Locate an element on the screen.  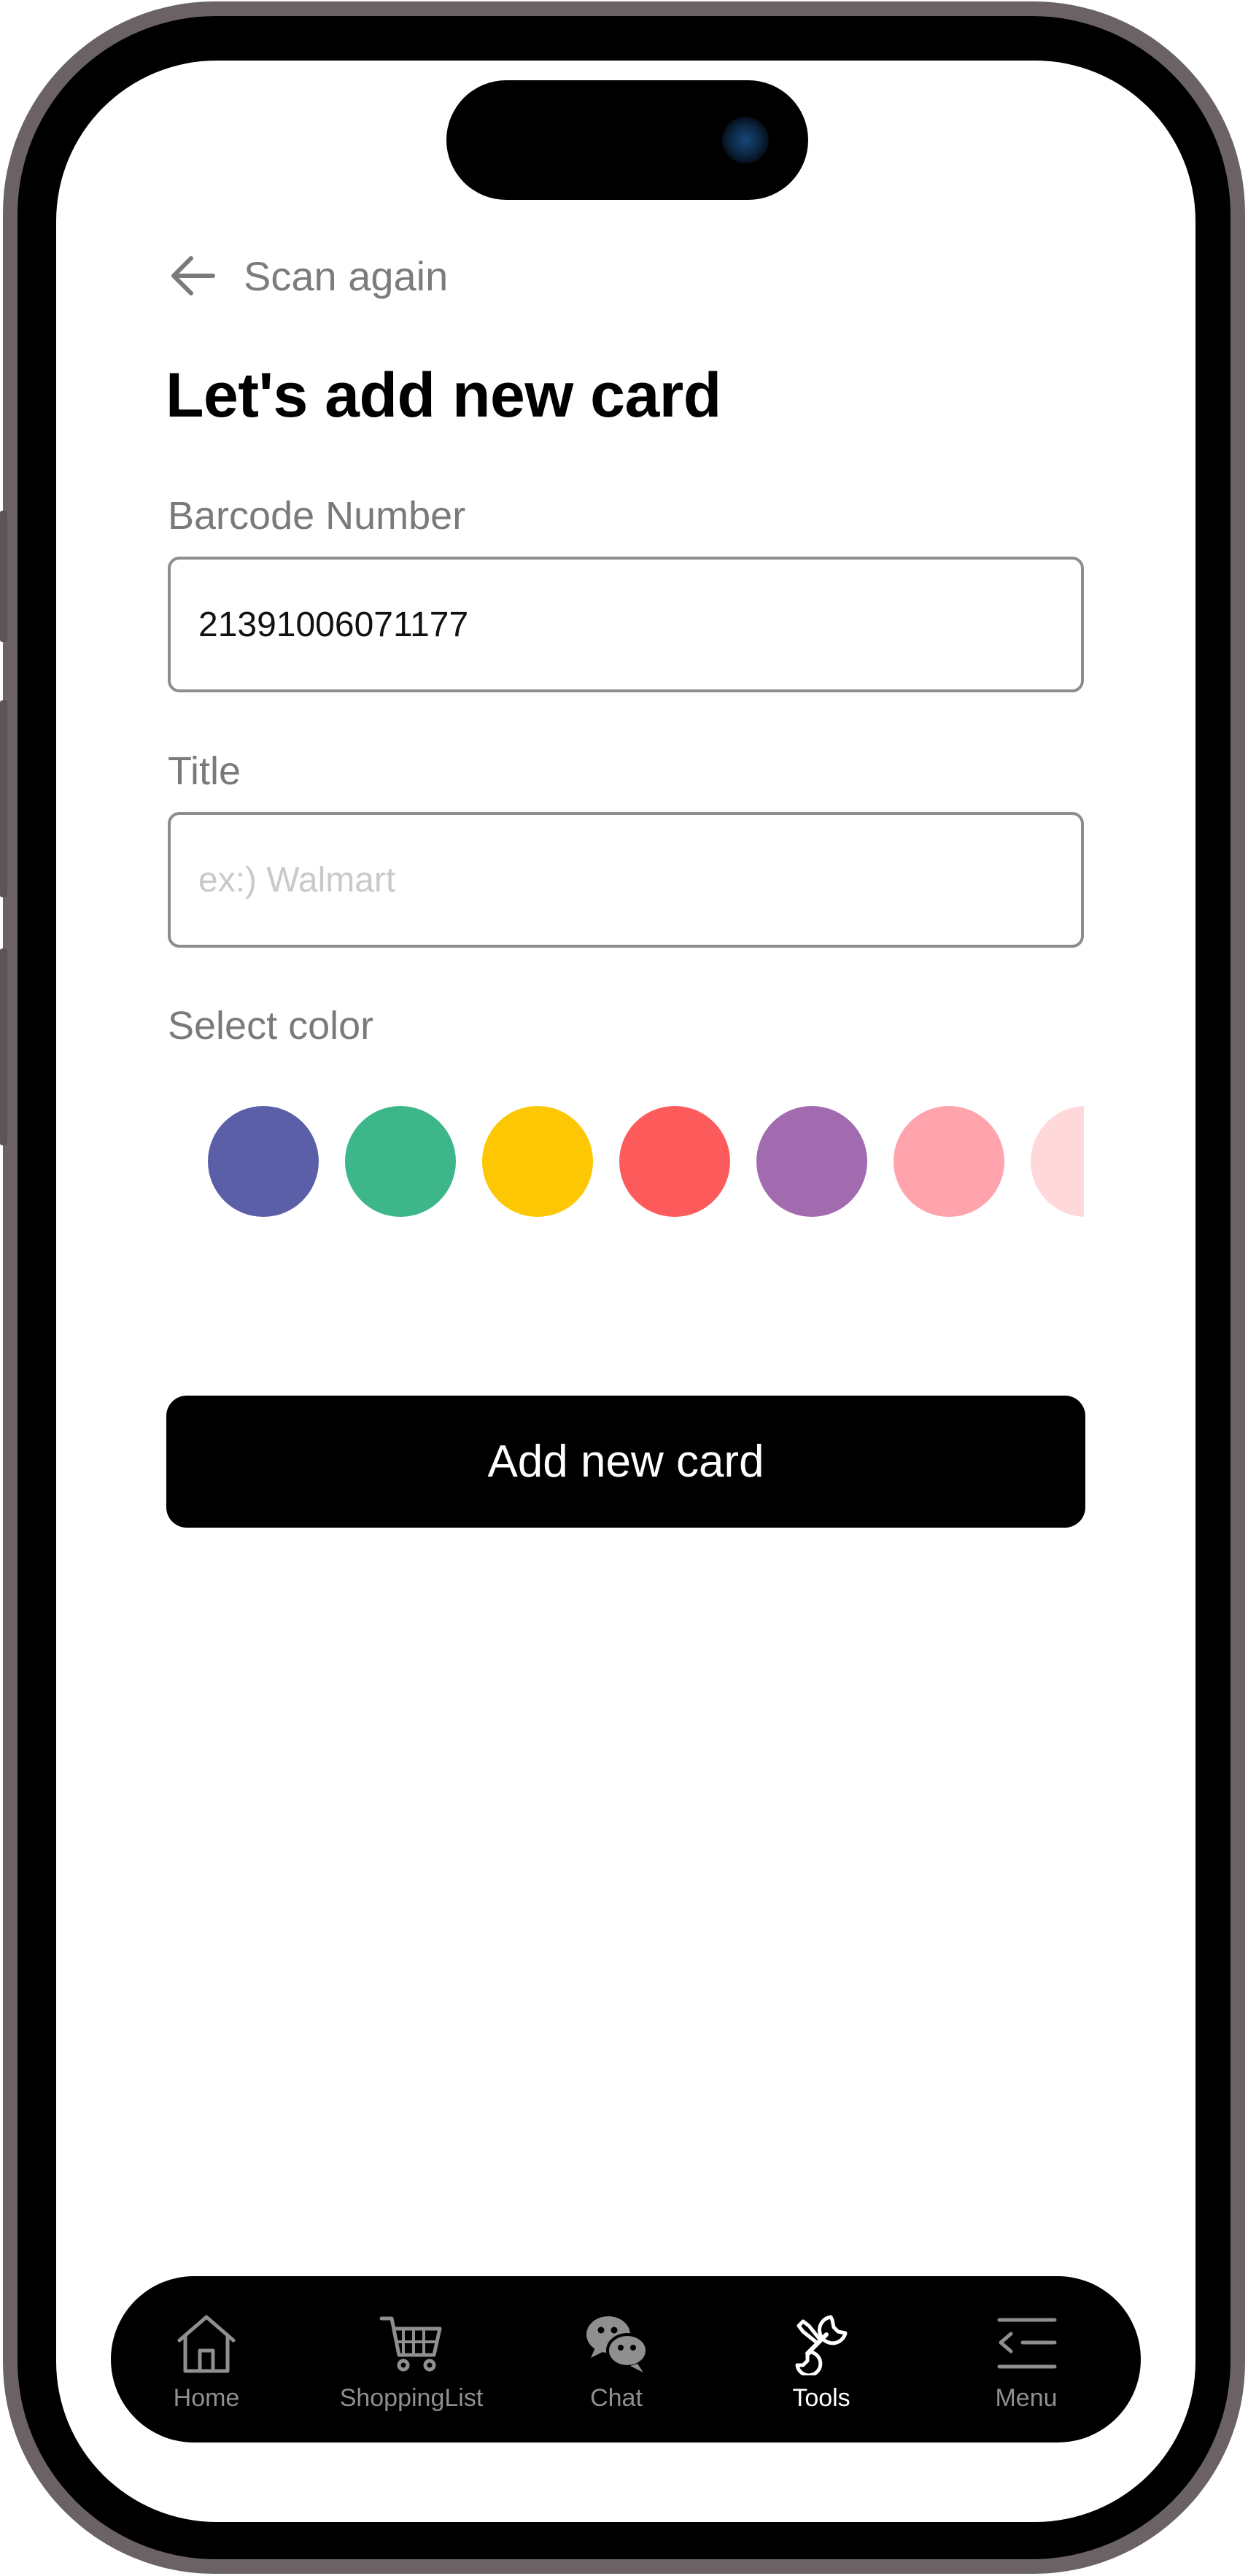
barcode-input is located at coordinates (639, 624).